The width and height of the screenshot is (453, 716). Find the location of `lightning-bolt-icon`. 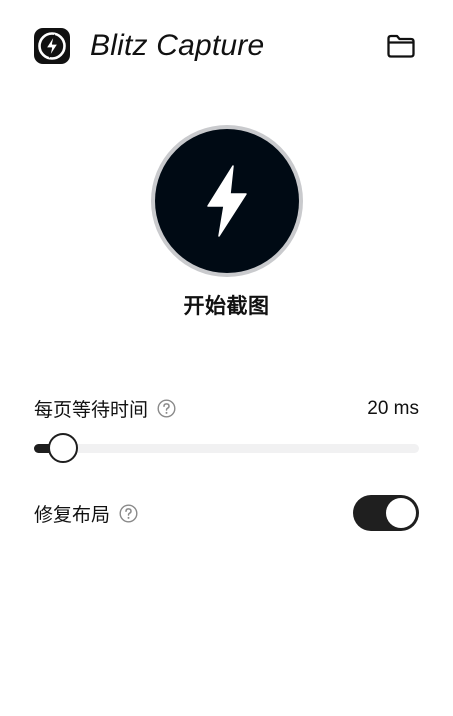

lightning-bolt-icon is located at coordinates (226, 201).